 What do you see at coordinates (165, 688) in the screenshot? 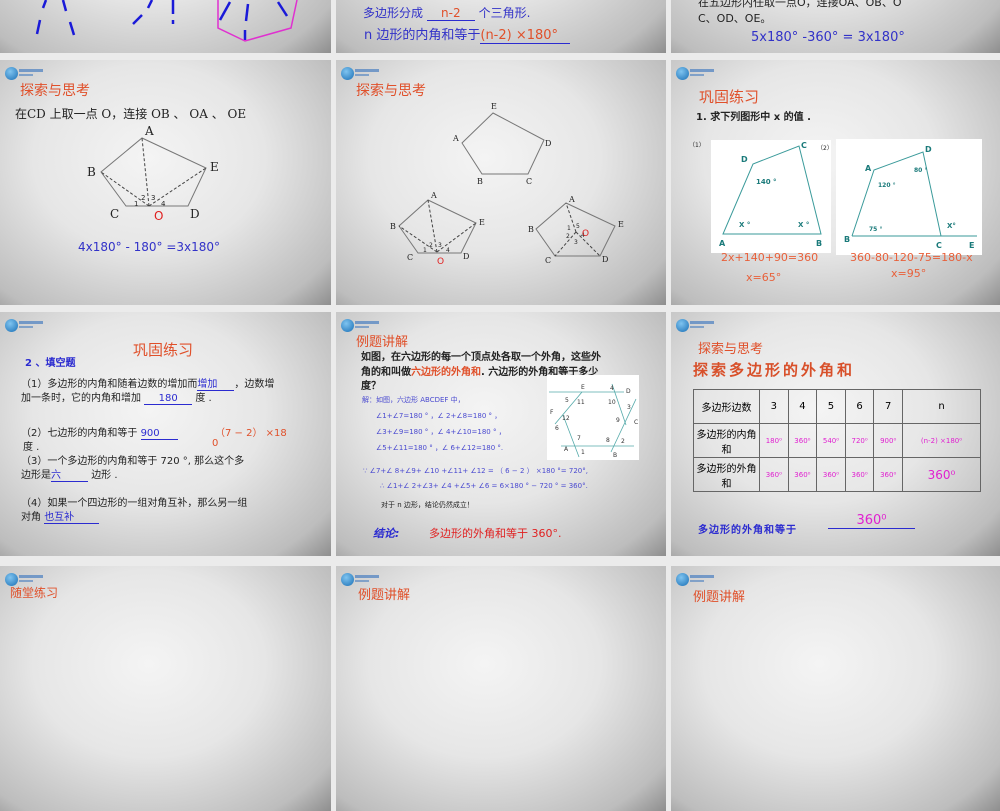
I see `slide-thumbnail-practice: 随堂练习` at bounding box center [165, 688].